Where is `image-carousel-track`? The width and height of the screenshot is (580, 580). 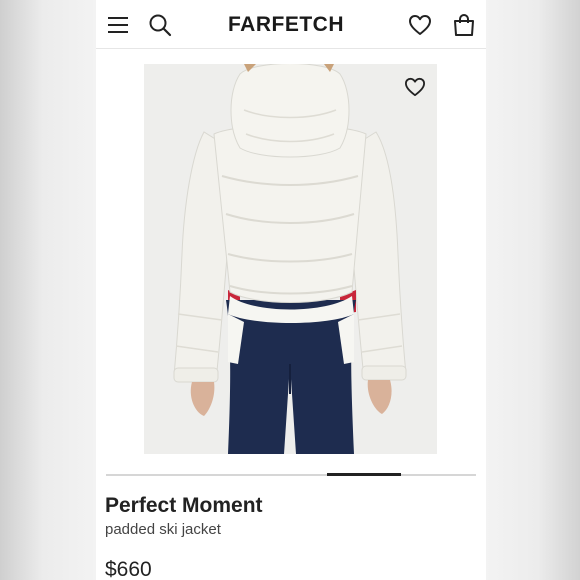 image-carousel-track is located at coordinates (291, 475).